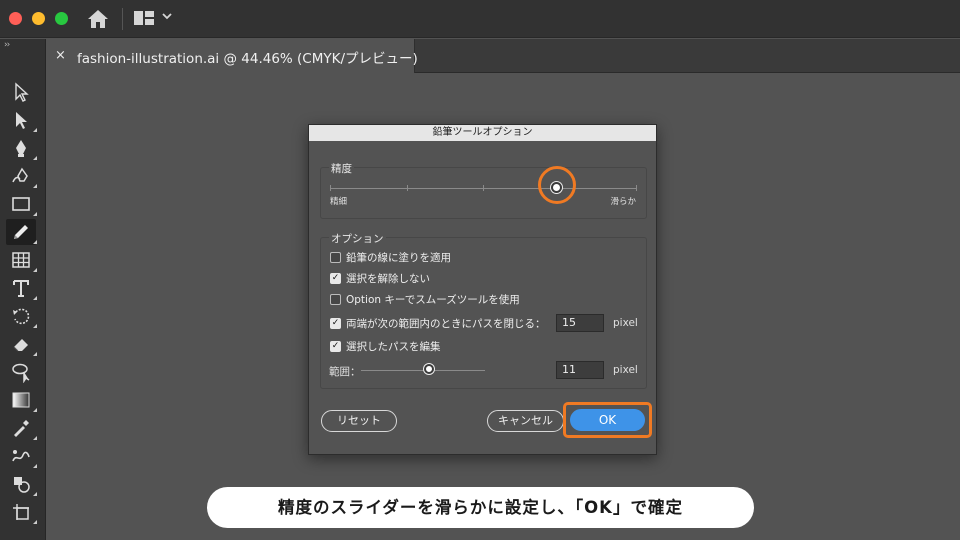 Image resolution: width=960 pixels, height=540 pixels. I want to click on grid-tool-icon, so click(21, 260).